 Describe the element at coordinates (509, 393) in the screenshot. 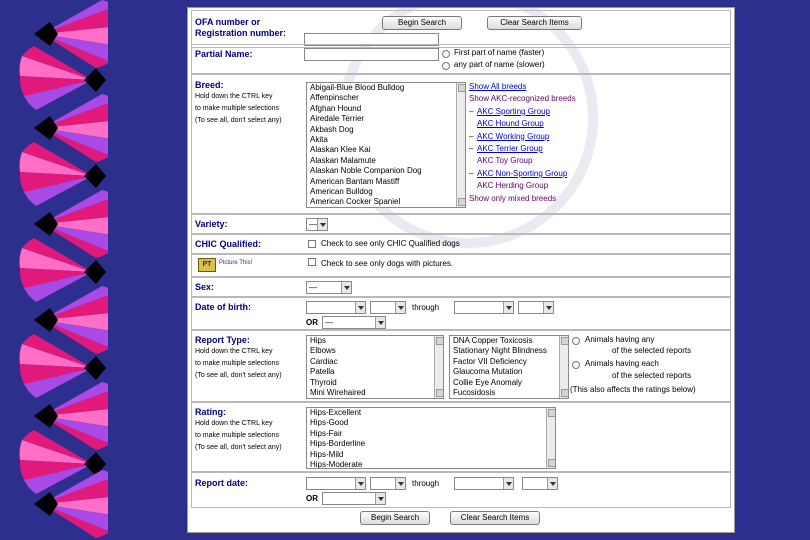

I see `report-type-option: Fucosidosis` at that location.